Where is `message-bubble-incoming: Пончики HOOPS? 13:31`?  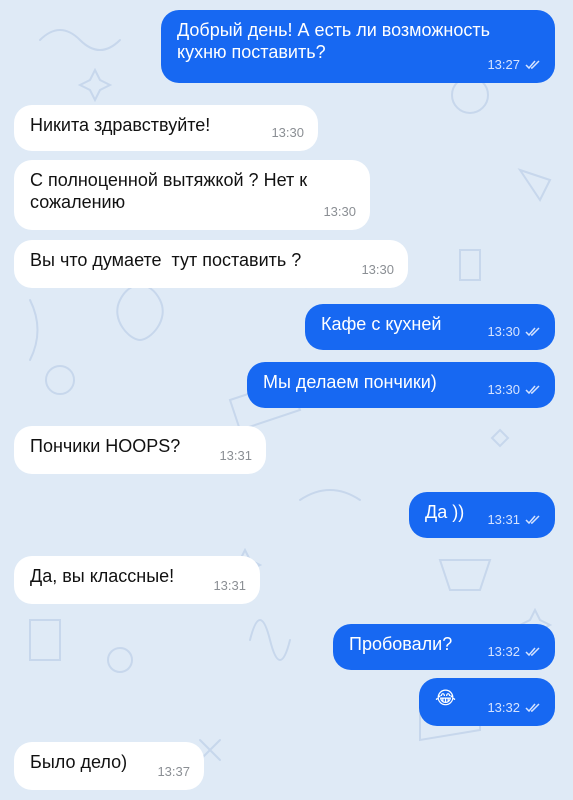 message-bubble-incoming: Пончики HOOPS? 13:31 is located at coordinates (140, 450).